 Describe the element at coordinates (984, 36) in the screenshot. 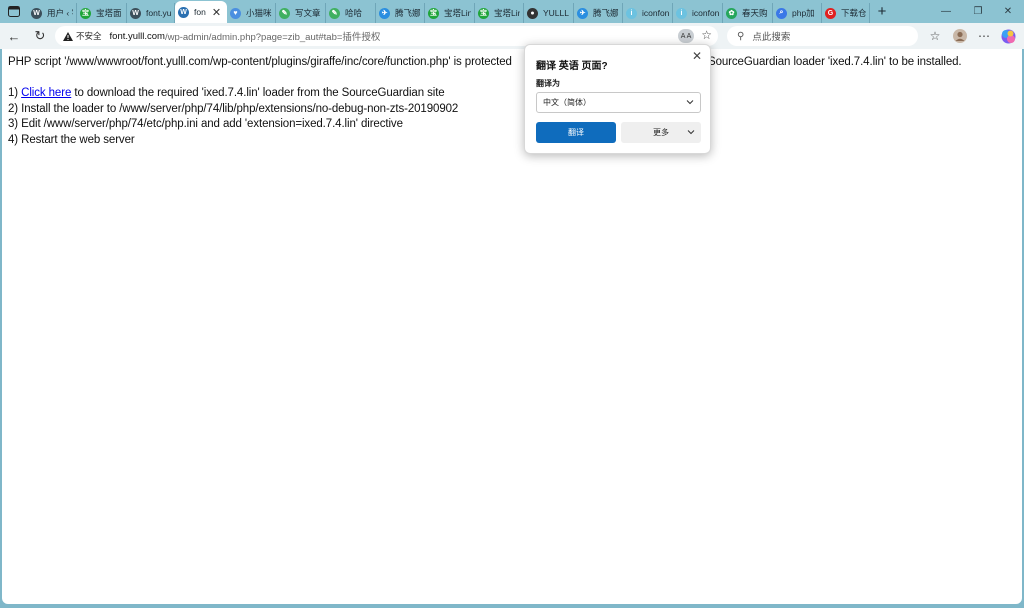

I see `more-menu-icon: ⋯` at that location.